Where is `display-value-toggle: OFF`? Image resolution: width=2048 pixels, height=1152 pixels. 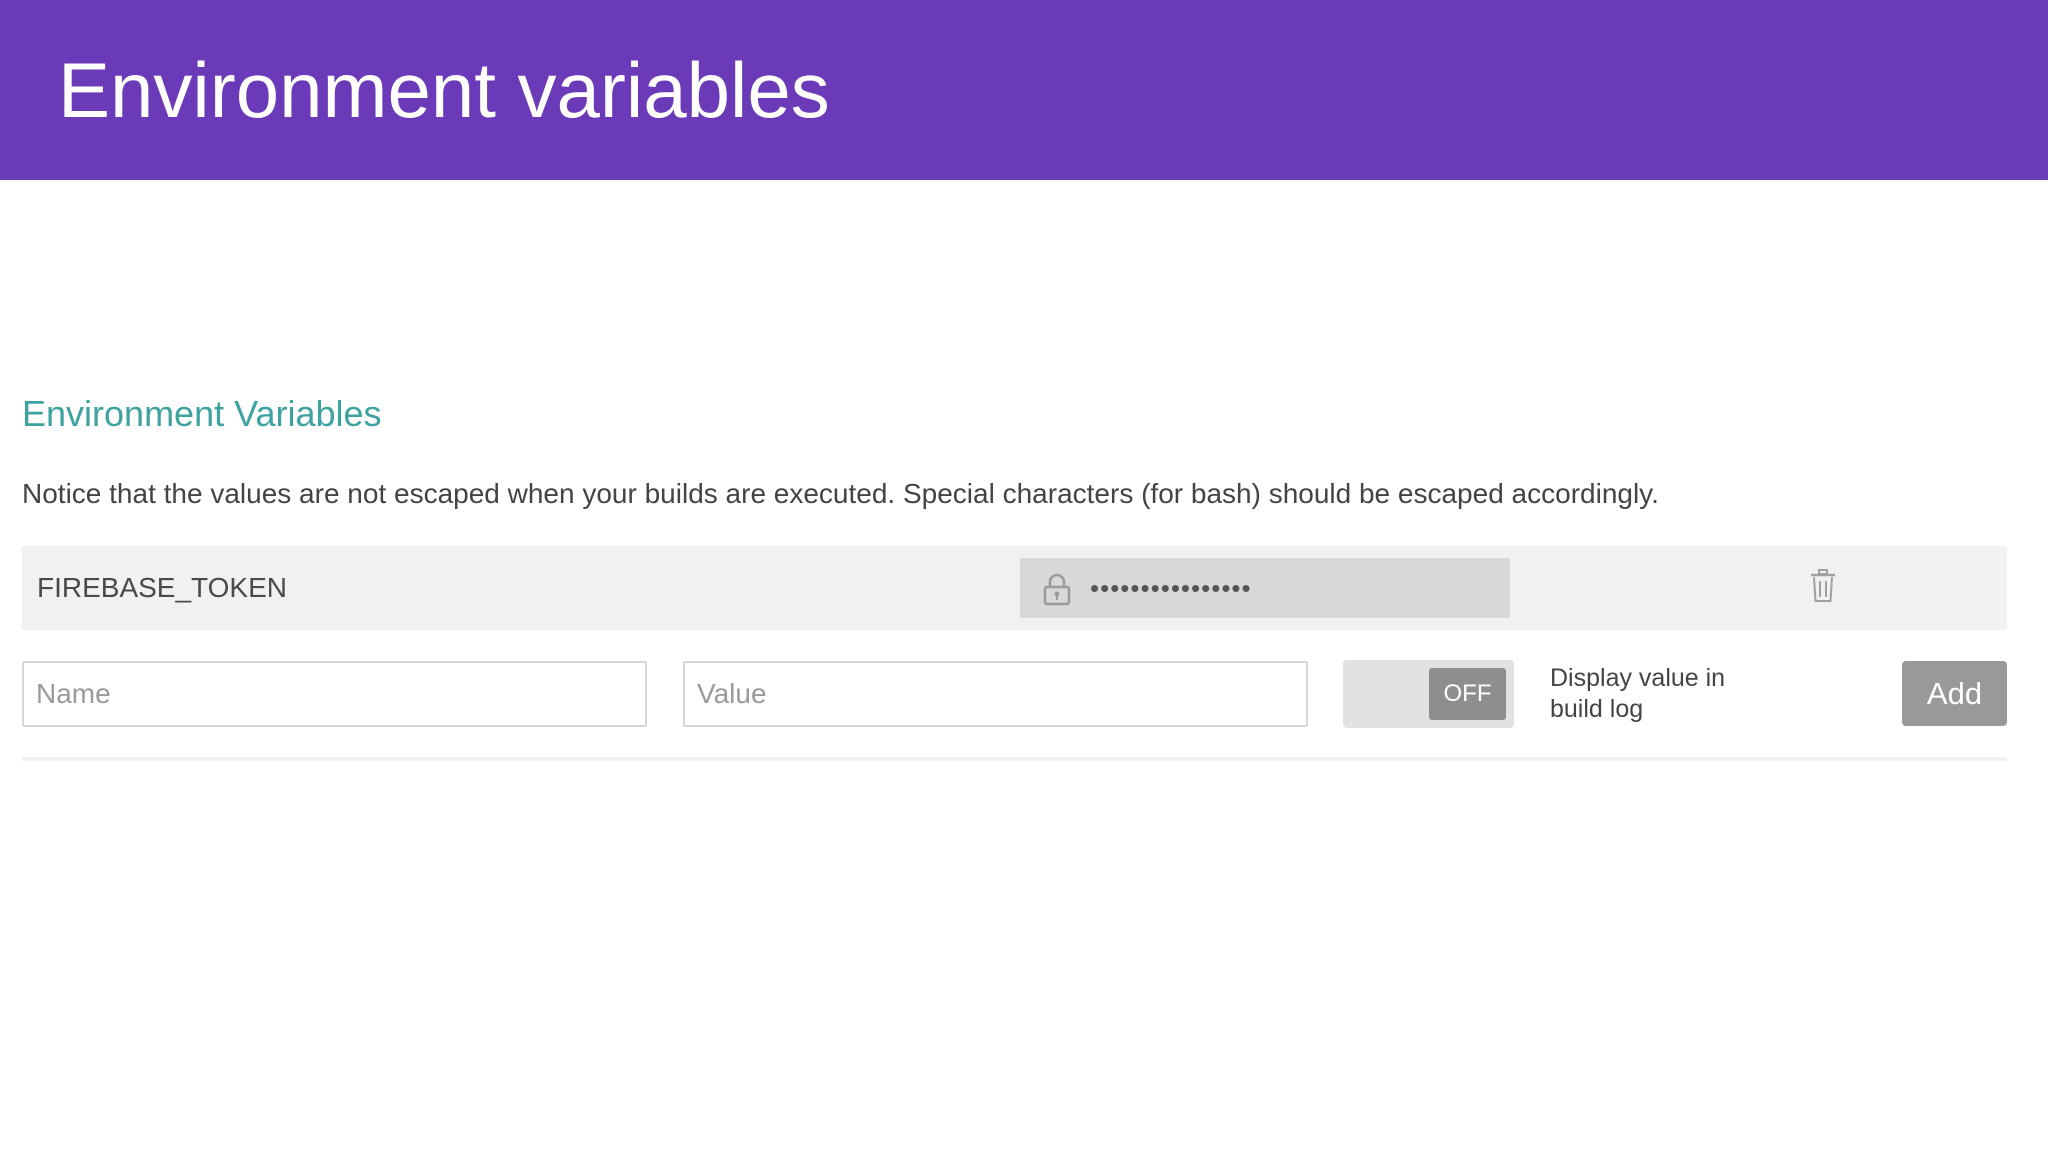
display-value-toggle: OFF is located at coordinates (1428, 694).